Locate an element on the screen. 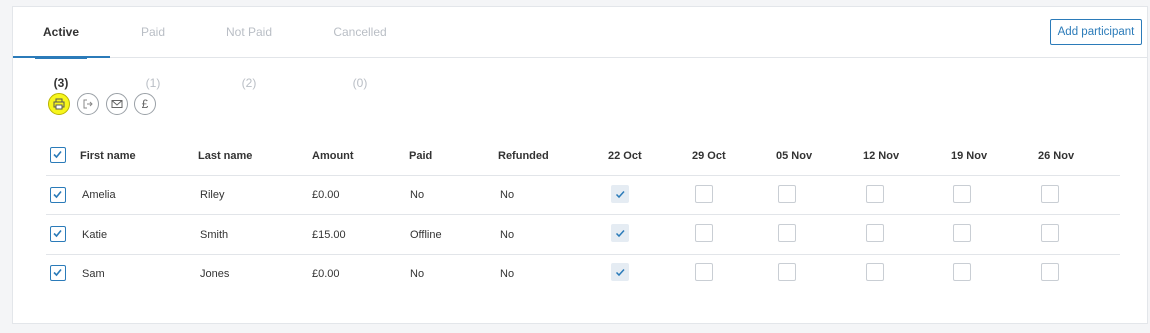  header-date-12-nov: 12 Nov is located at coordinates (881, 156).